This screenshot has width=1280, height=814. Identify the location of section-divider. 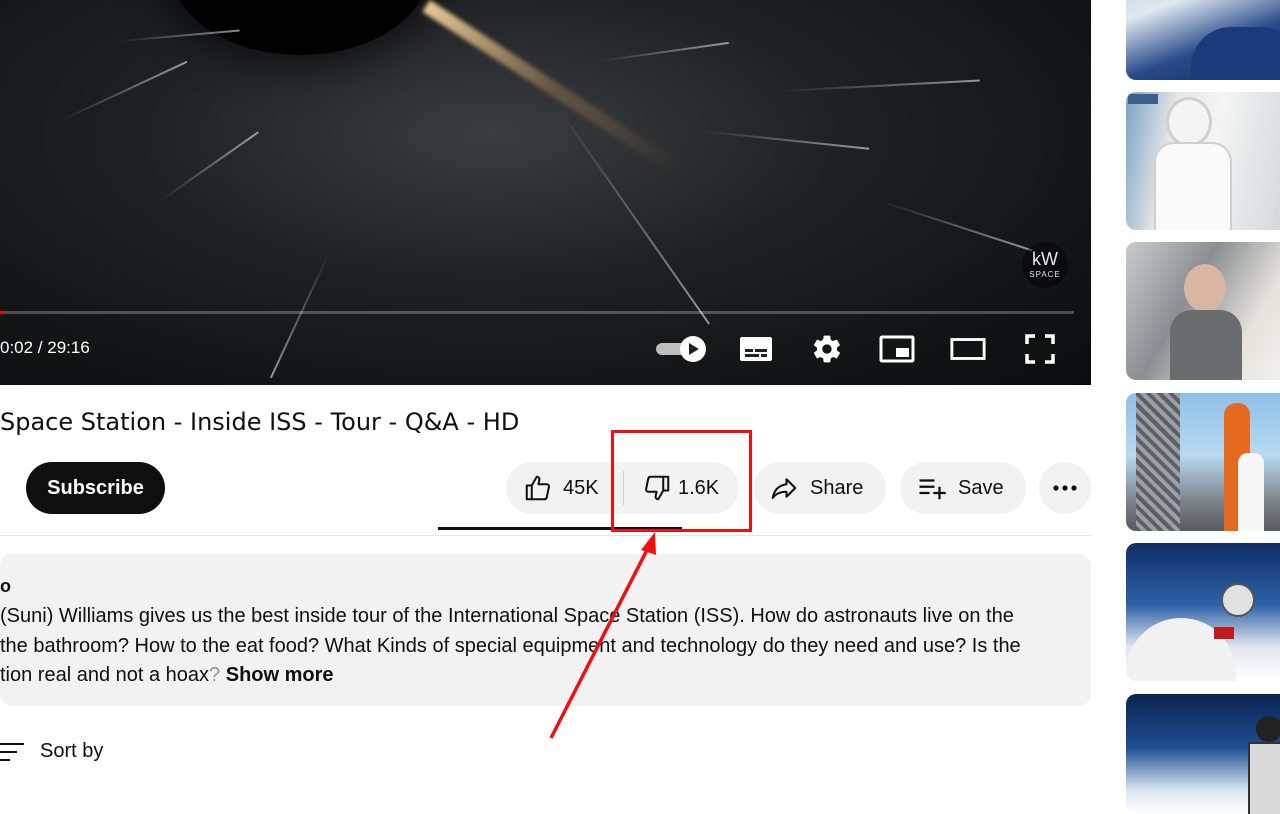
(545, 535).